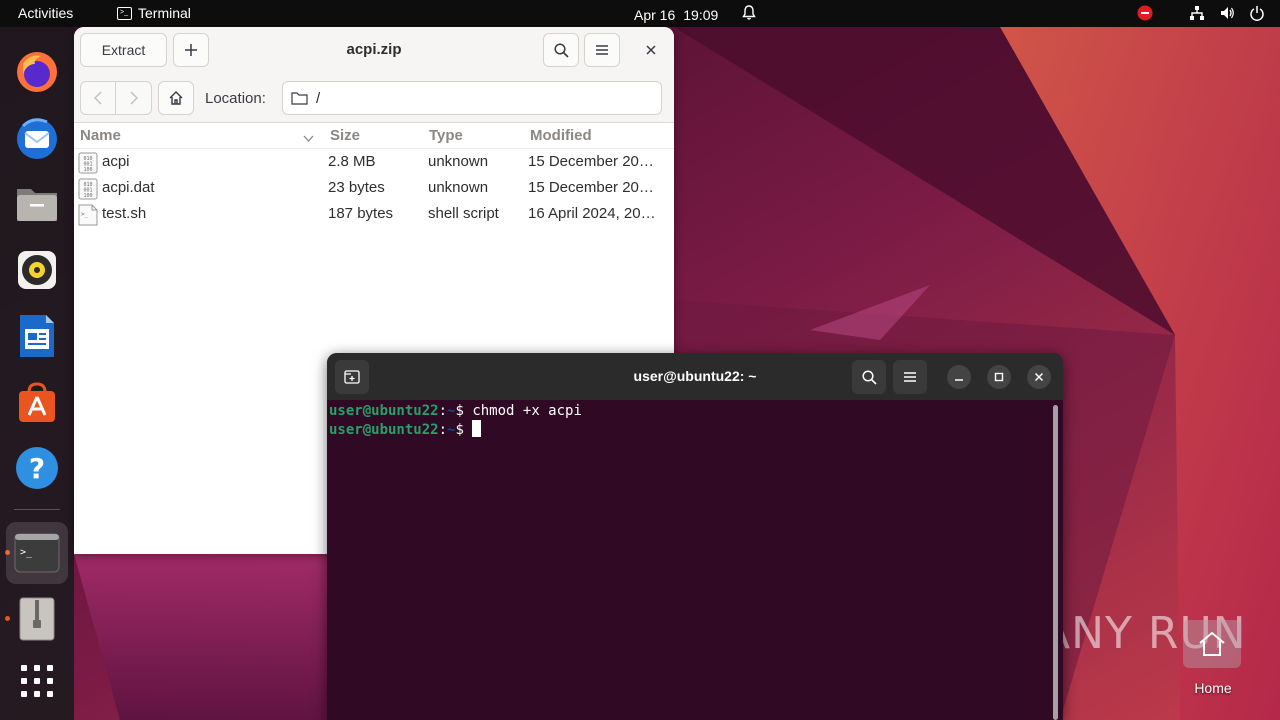  I want to click on maximize-button, so click(999, 377).